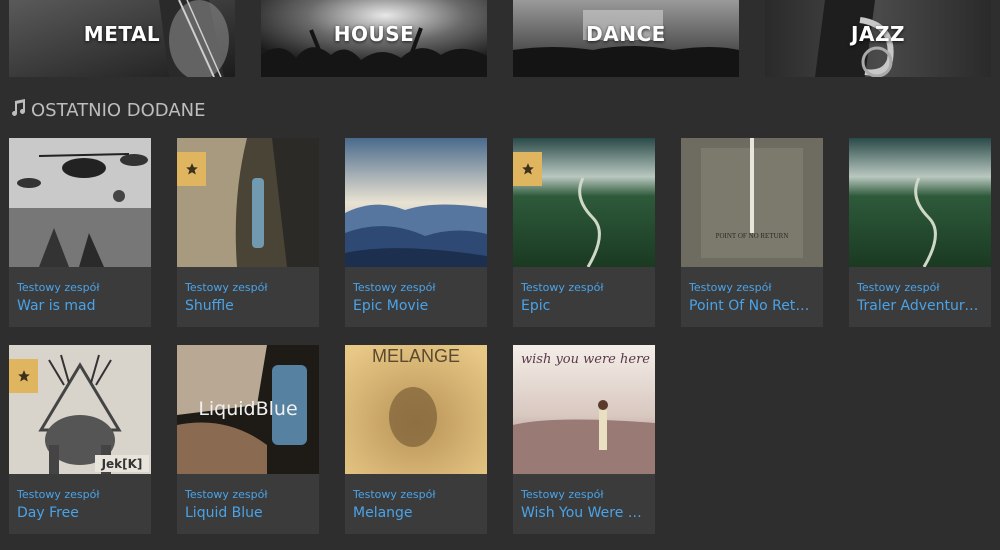 The width and height of the screenshot is (1000, 550). What do you see at coordinates (878, 34) in the screenshot?
I see `genre-label: JAZZ` at bounding box center [878, 34].